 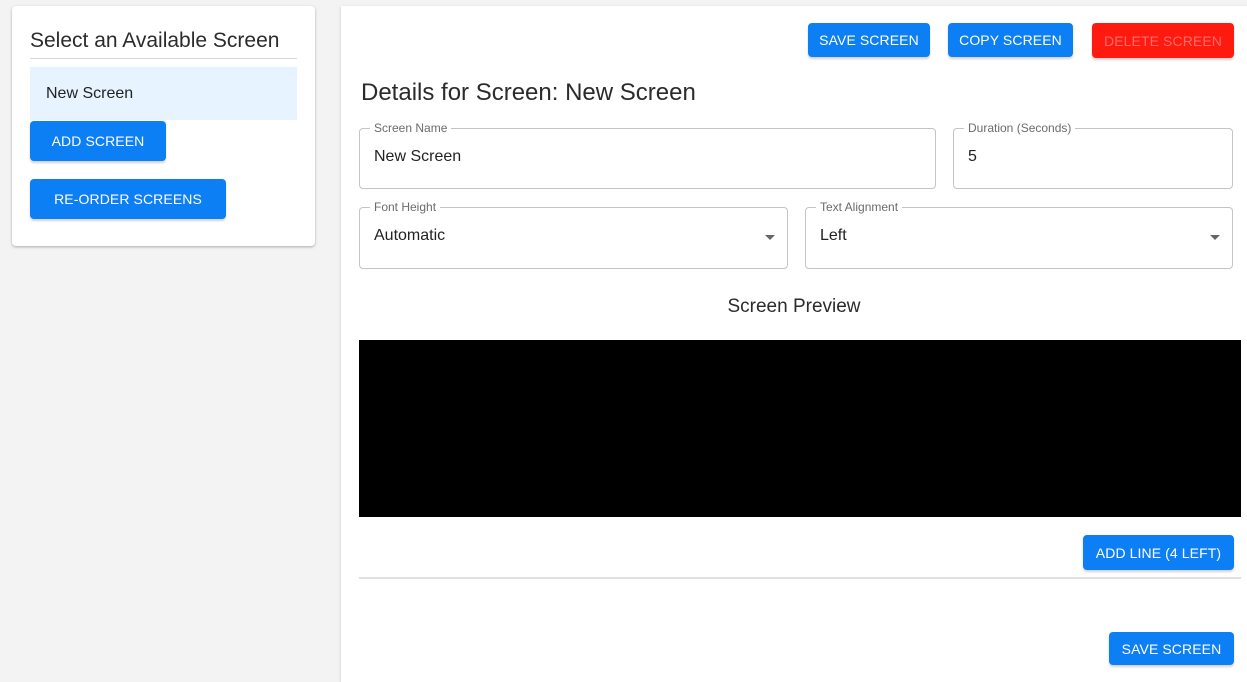 What do you see at coordinates (1163, 40) in the screenshot?
I see `delete-screen-button: DELETE SCREEN` at bounding box center [1163, 40].